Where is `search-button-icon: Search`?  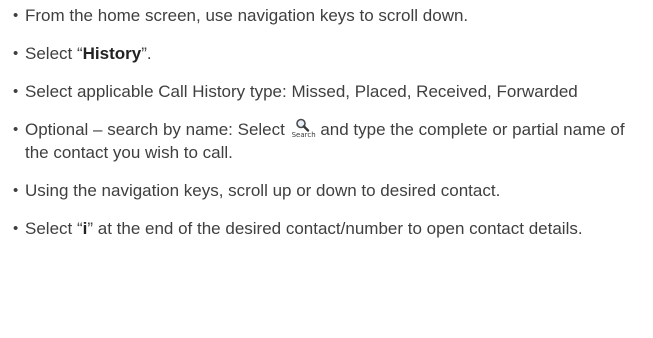 search-button-icon: Search is located at coordinates (303, 128).